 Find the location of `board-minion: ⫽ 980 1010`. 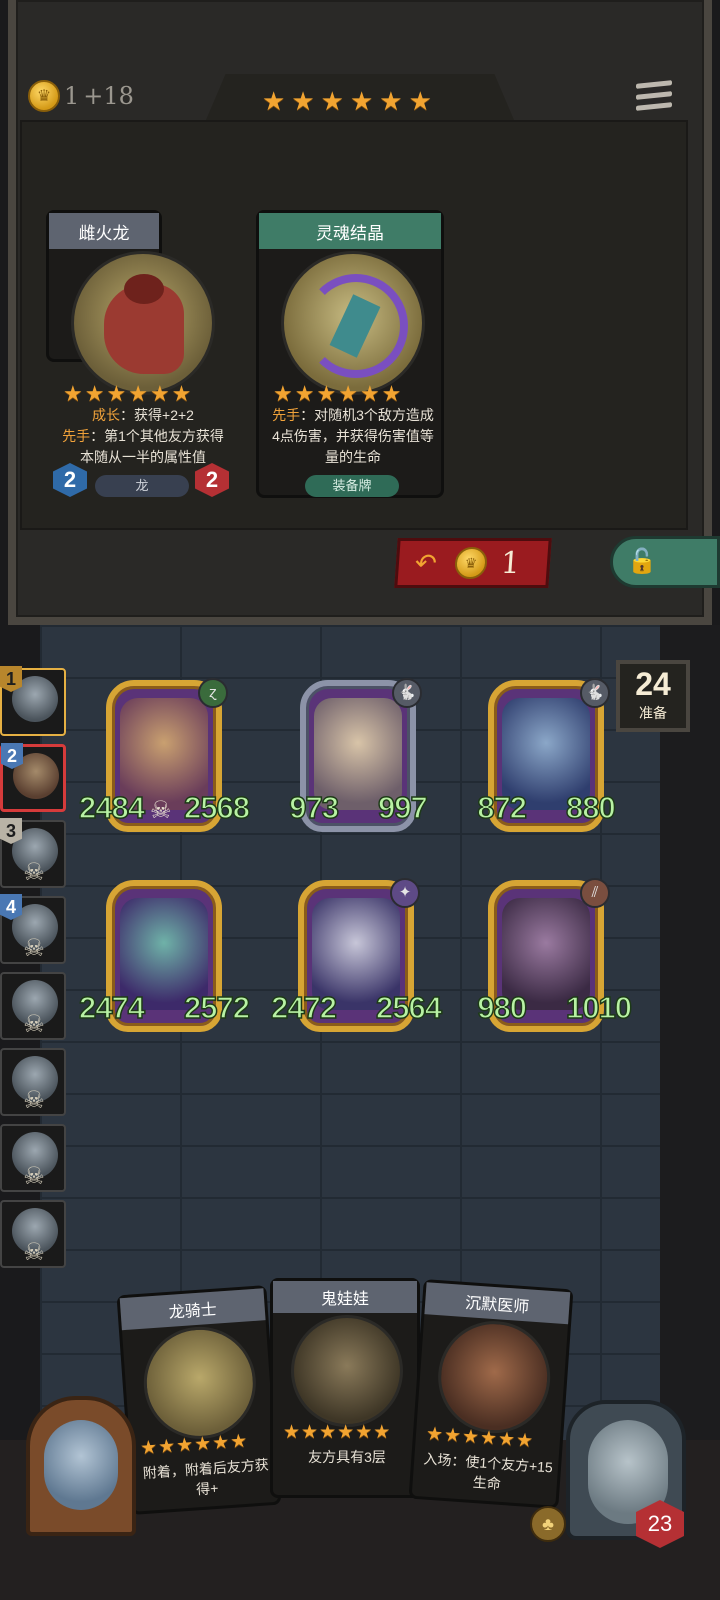

board-minion: ⫽ 980 1010 is located at coordinates (555, 955).